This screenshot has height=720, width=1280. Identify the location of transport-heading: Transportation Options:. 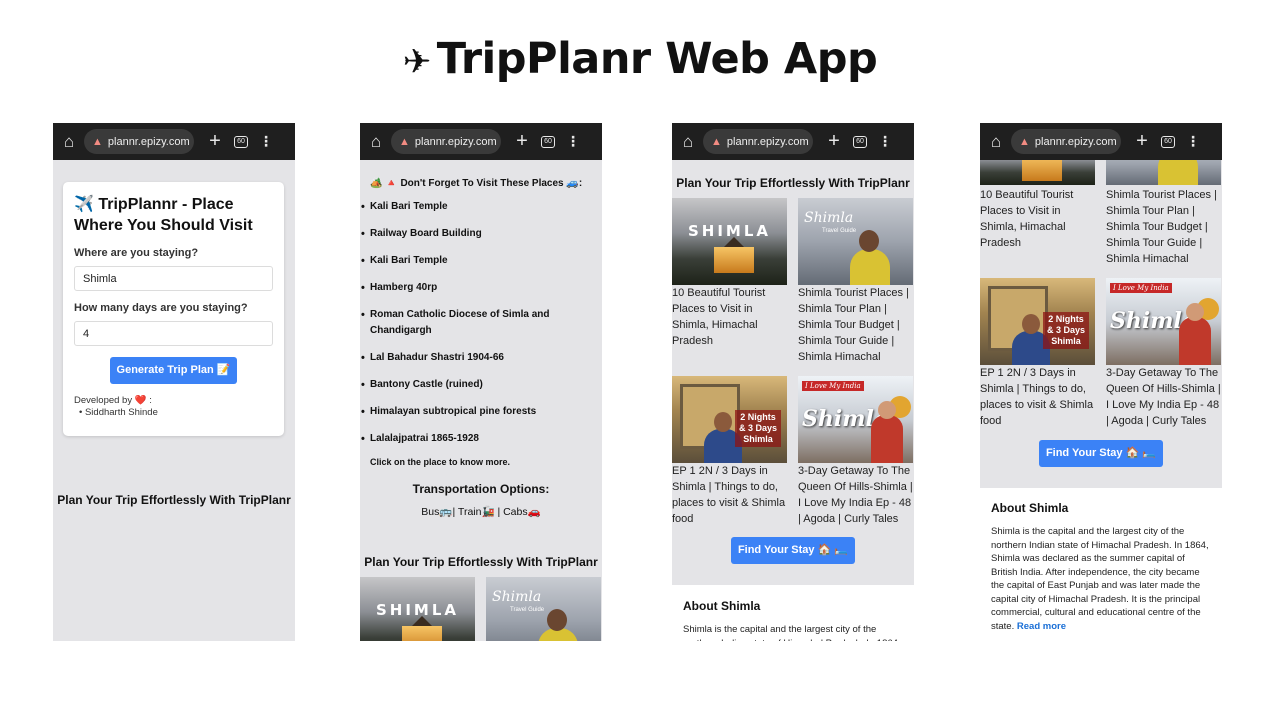
(481, 489).